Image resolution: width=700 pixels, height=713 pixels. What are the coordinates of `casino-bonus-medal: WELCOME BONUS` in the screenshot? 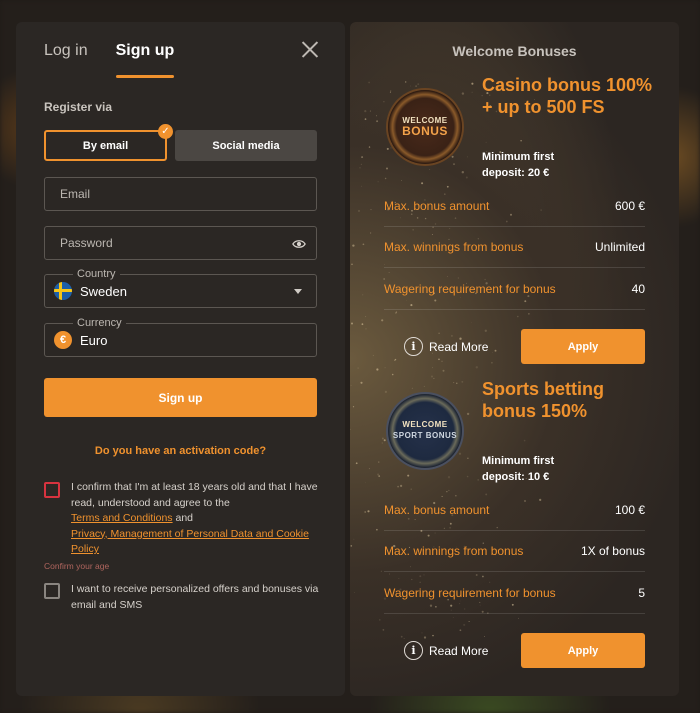 It's located at (425, 127).